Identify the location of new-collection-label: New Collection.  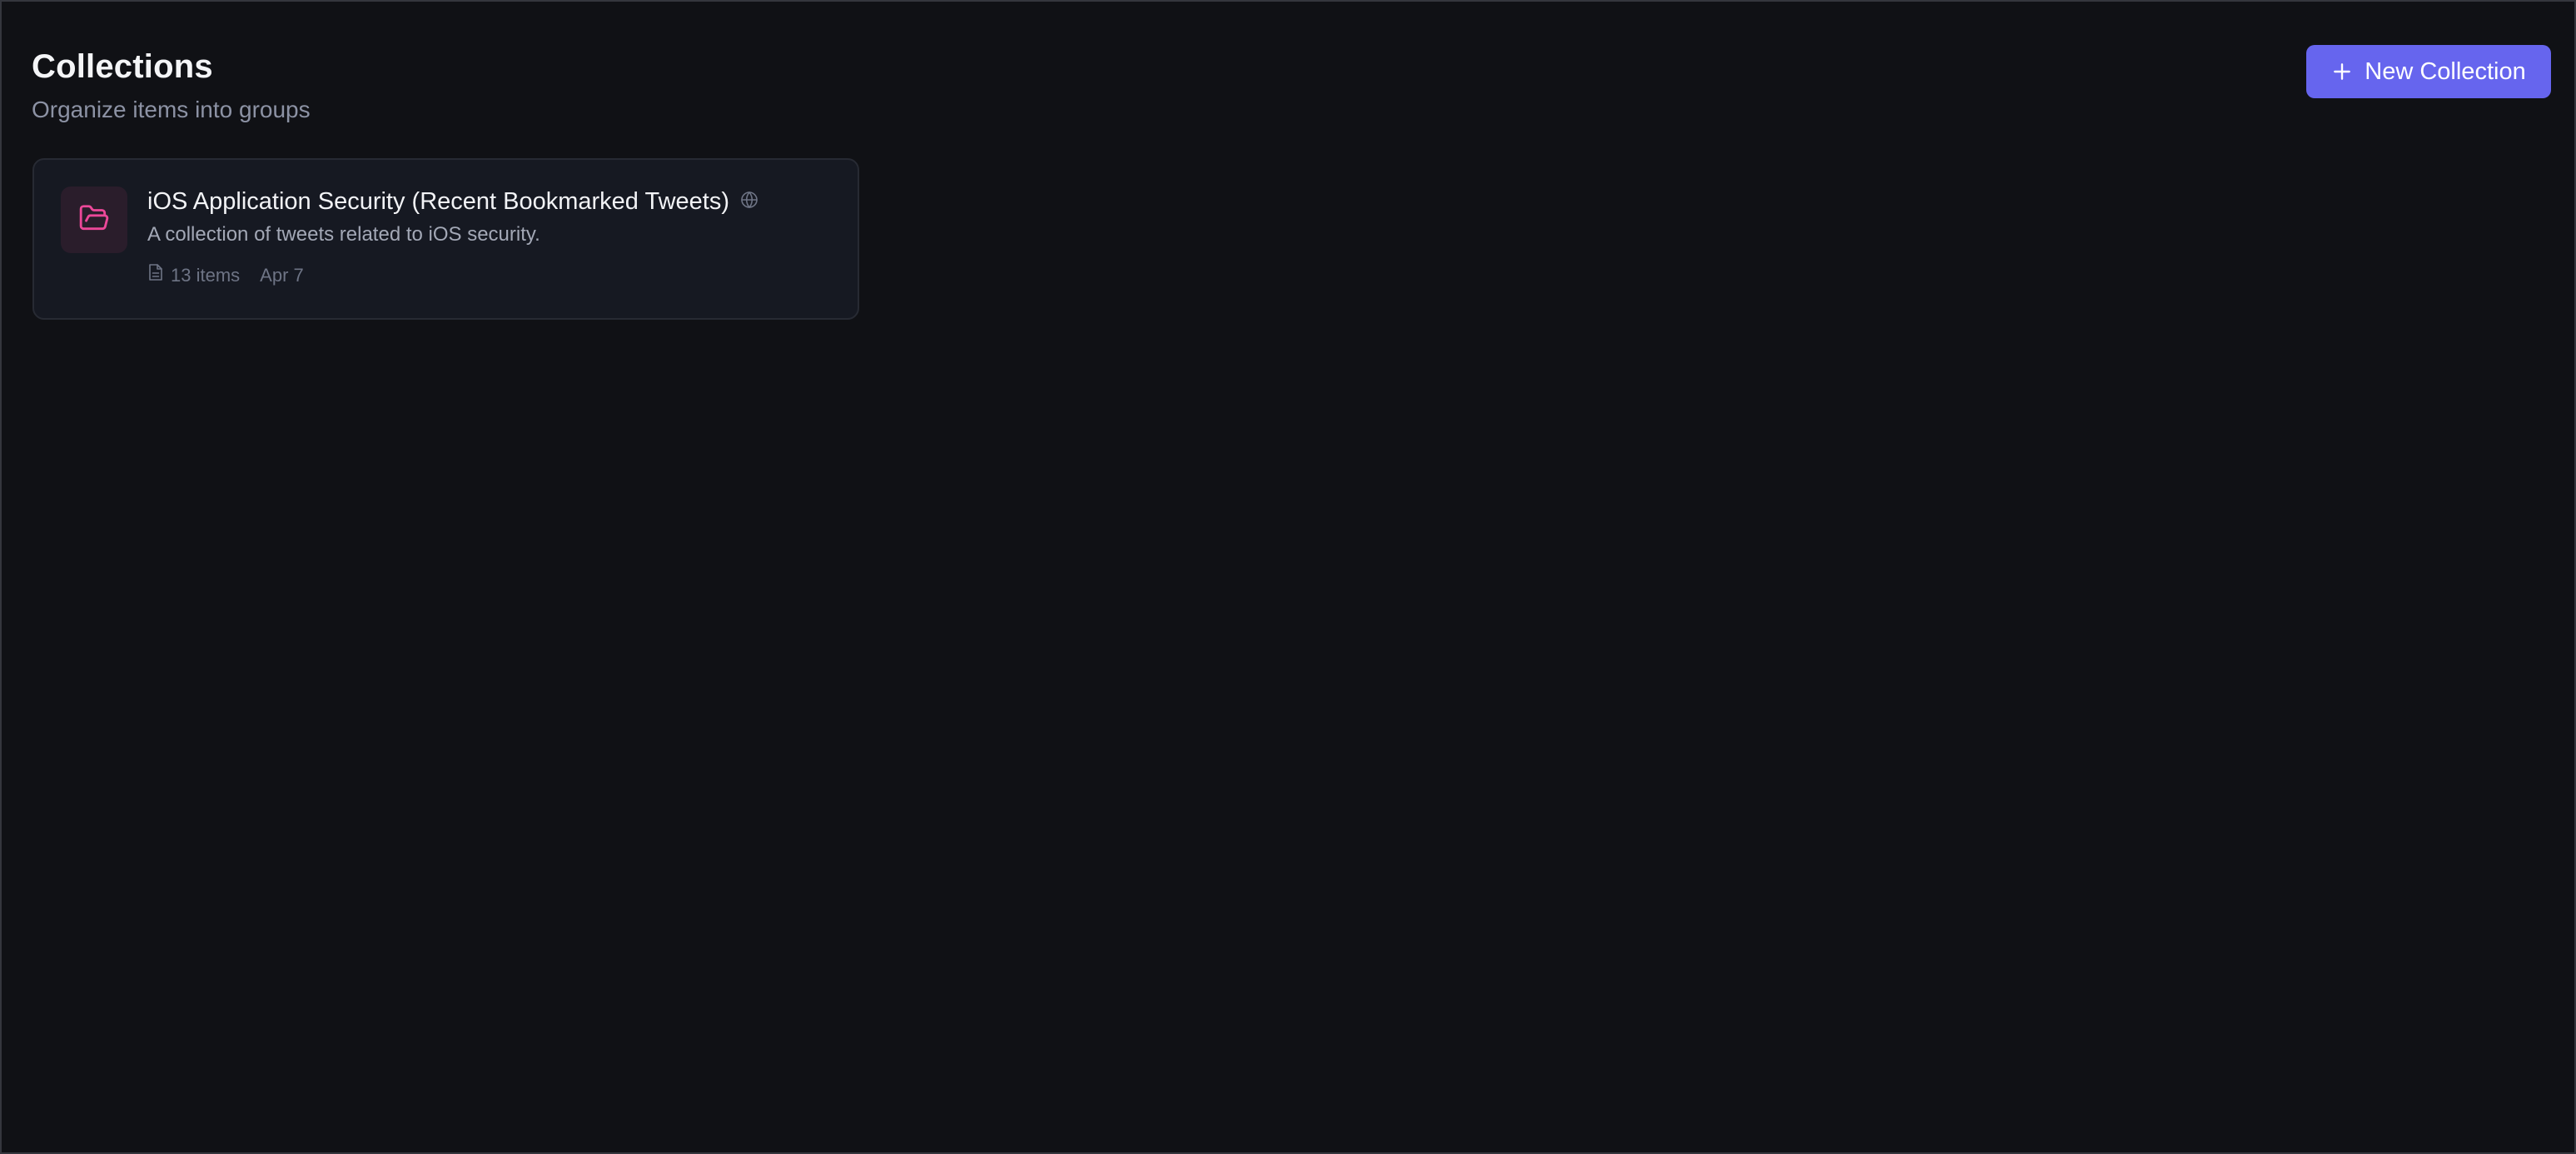
(2445, 71).